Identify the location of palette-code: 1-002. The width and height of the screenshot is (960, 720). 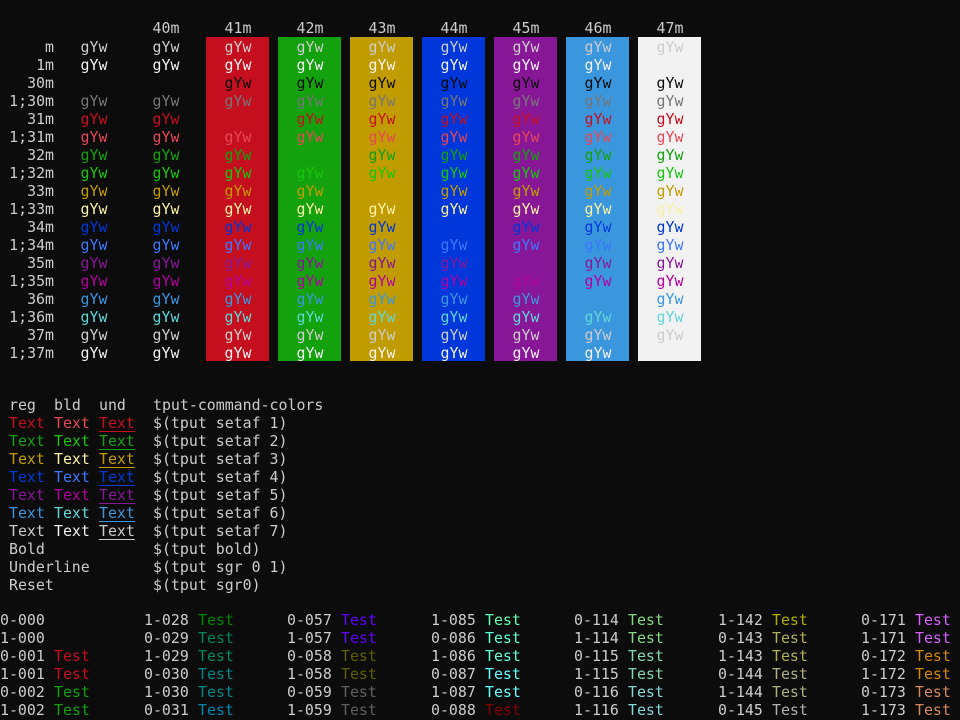
(22, 710).